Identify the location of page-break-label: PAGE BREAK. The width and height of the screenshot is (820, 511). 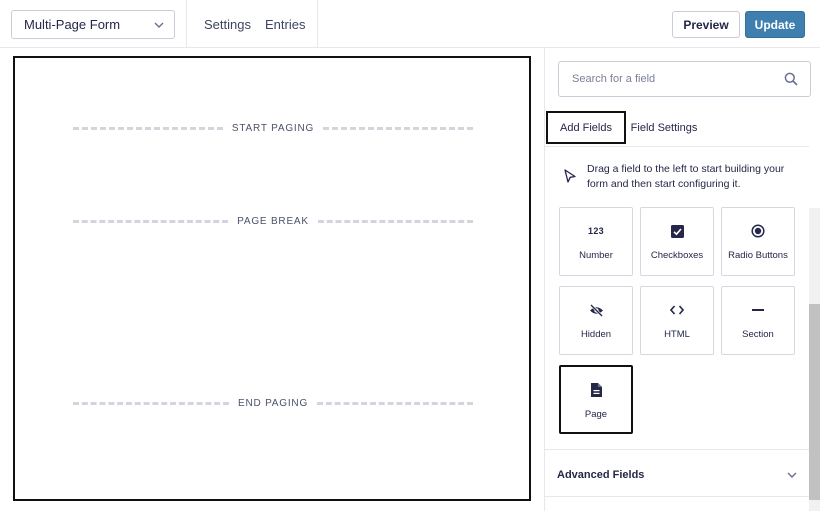
(273, 221).